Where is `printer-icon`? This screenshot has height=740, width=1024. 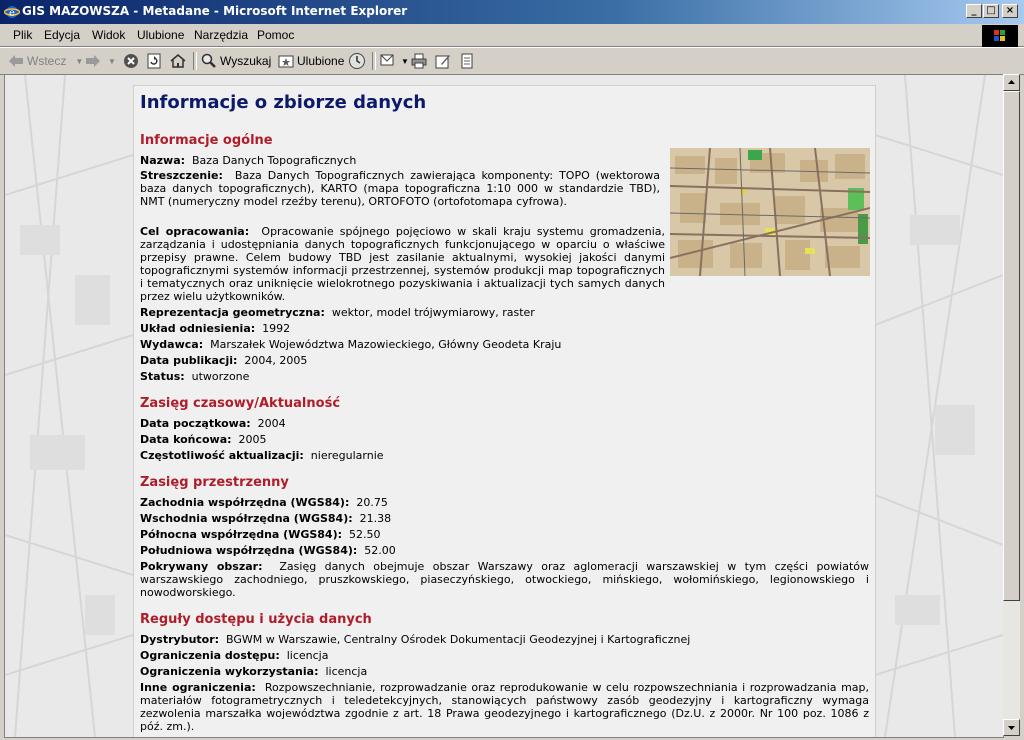 printer-icon is located at coordinates (419, 61).